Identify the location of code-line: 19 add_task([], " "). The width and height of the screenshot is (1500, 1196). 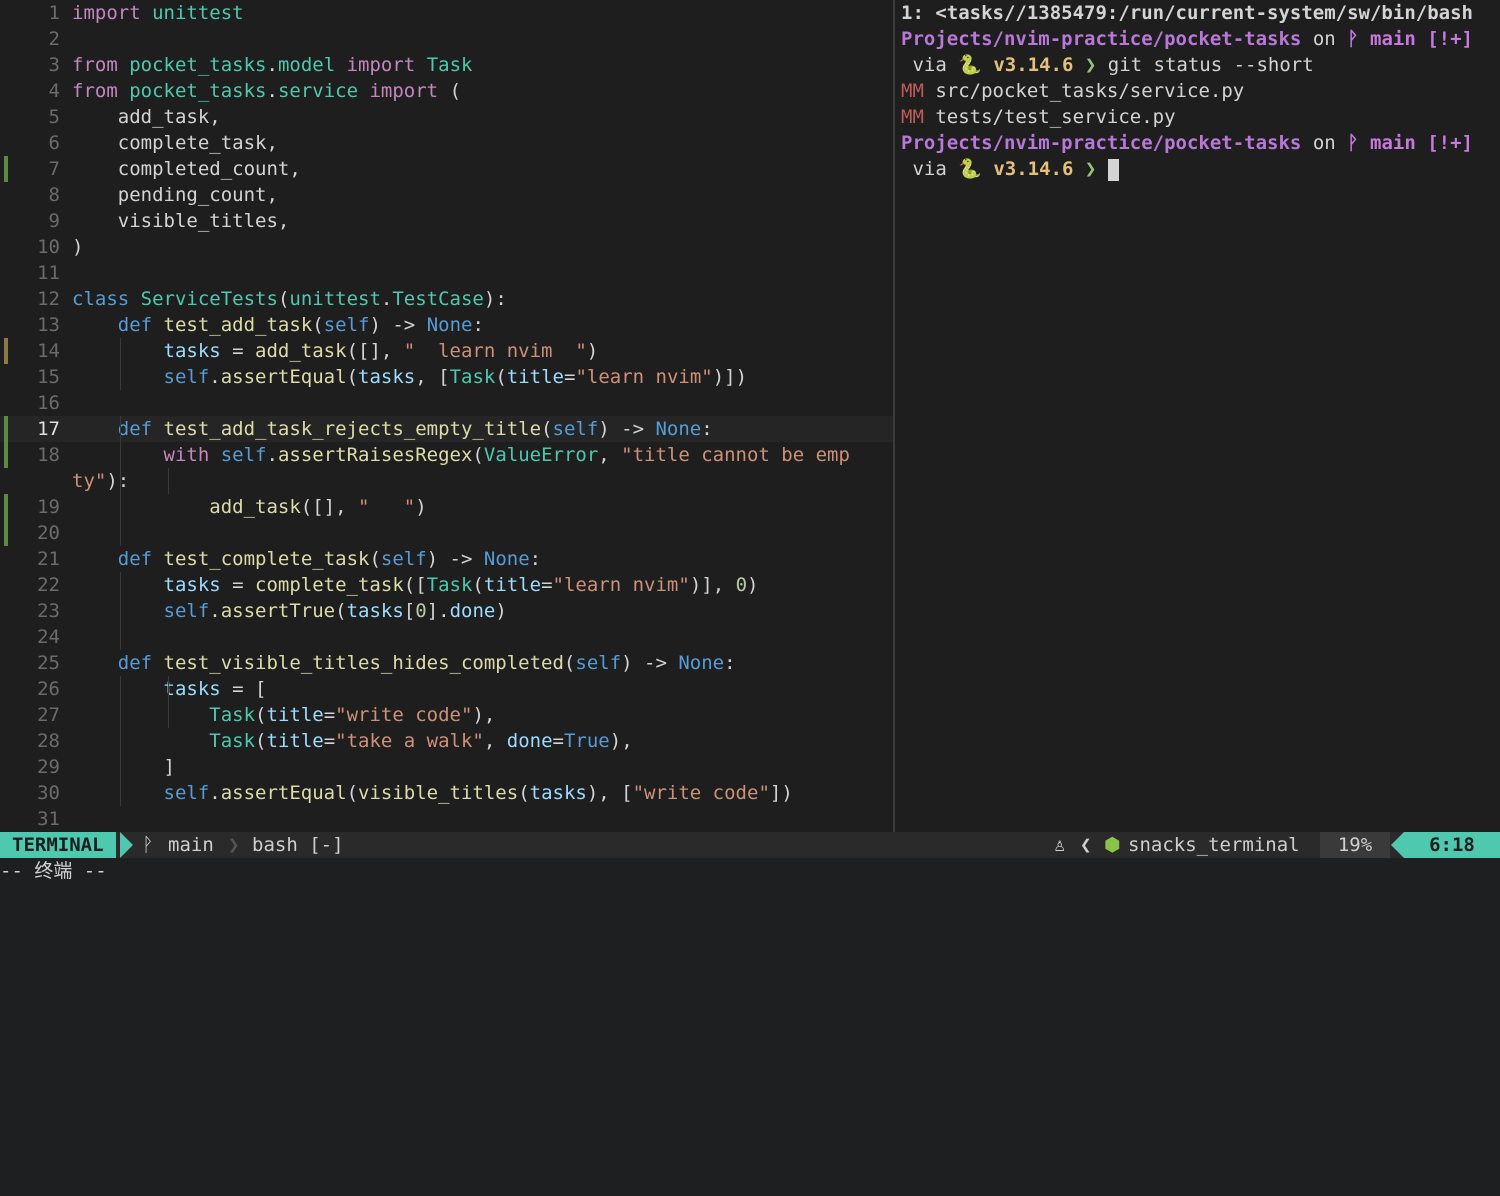
(446, 507).